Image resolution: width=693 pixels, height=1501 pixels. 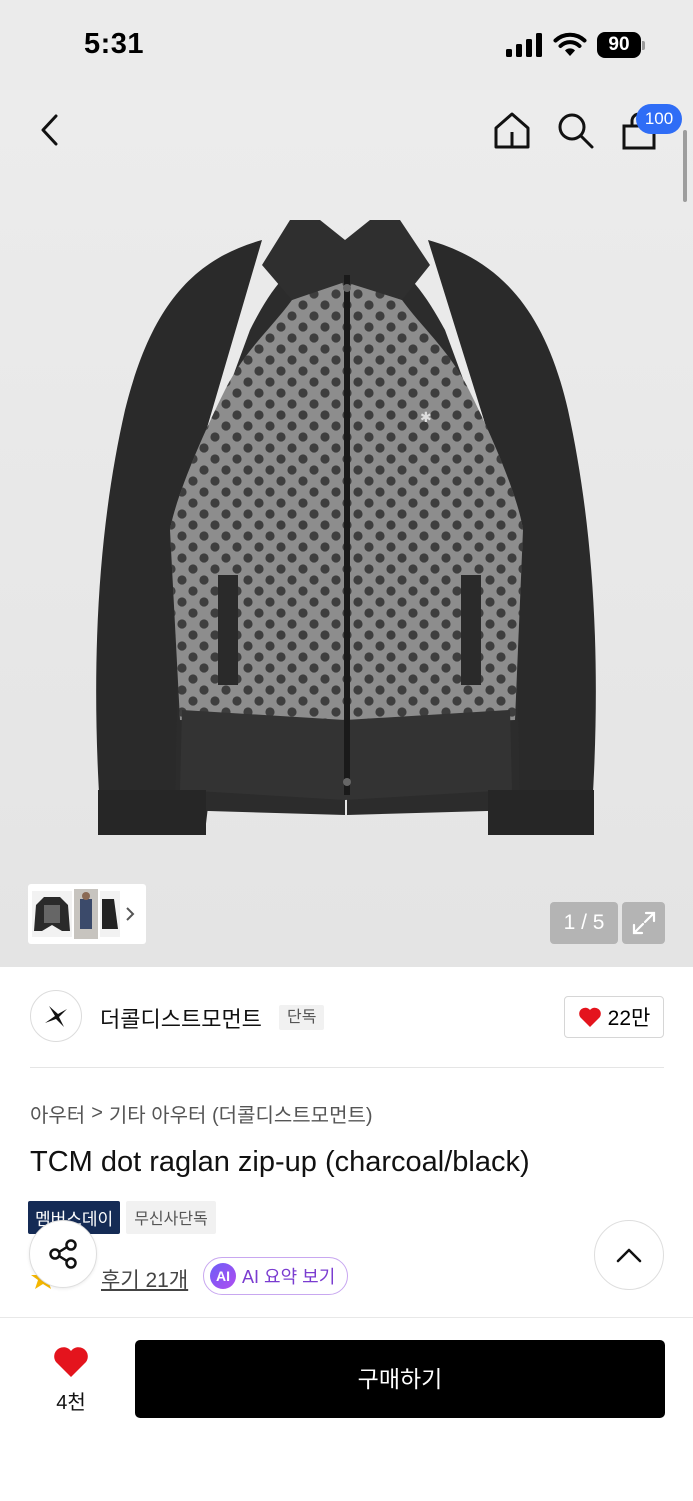 I want to click on heart-icon, so click(x=589, y=1017).